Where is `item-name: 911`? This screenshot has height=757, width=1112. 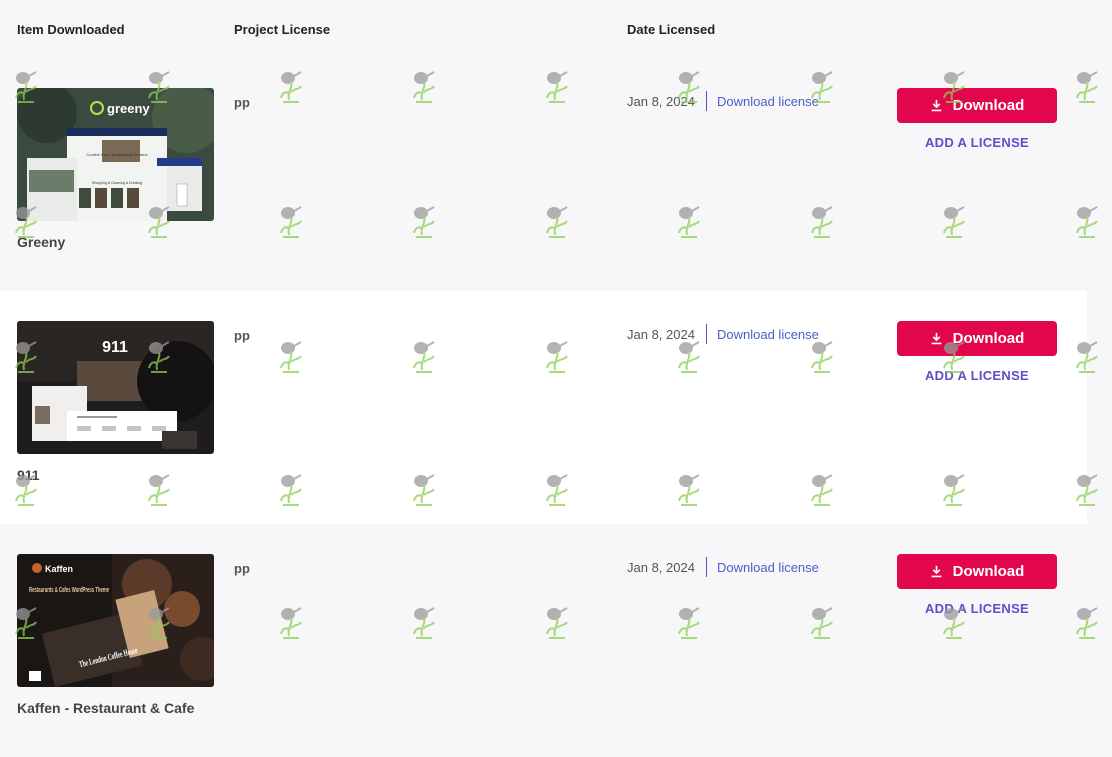
item-name: 911 is located at coordinates (28, 475).